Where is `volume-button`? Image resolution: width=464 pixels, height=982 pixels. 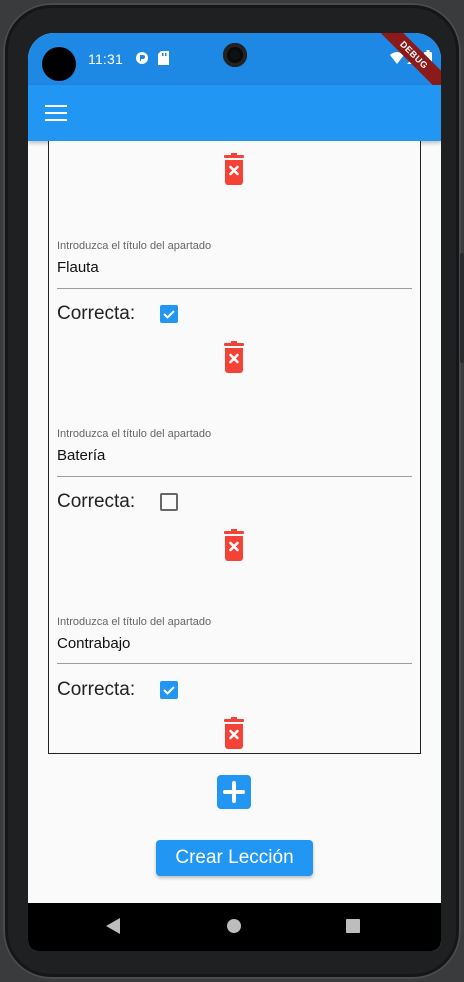
volume-button is located at coordinates (462, 308).